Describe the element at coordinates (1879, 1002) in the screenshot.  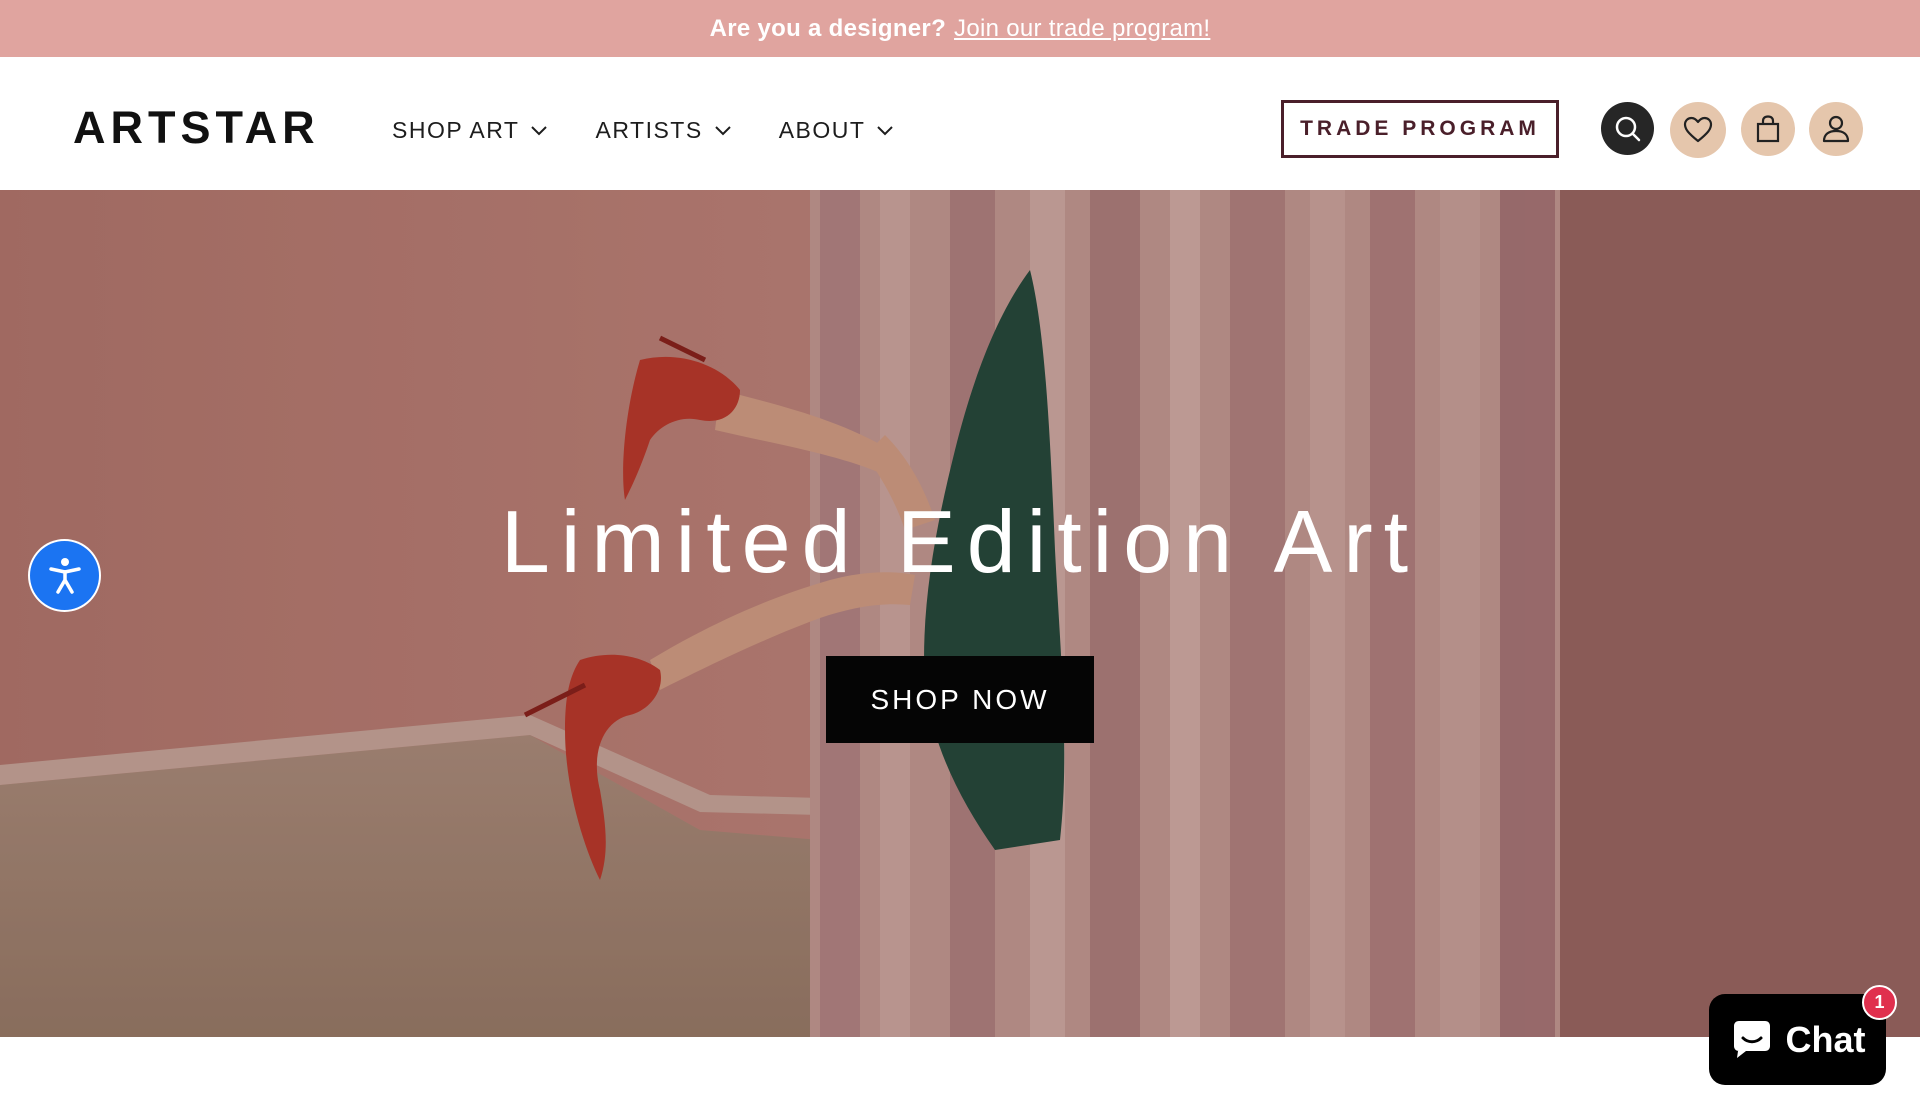
I see `chat-notification-badge: 1` at that location.